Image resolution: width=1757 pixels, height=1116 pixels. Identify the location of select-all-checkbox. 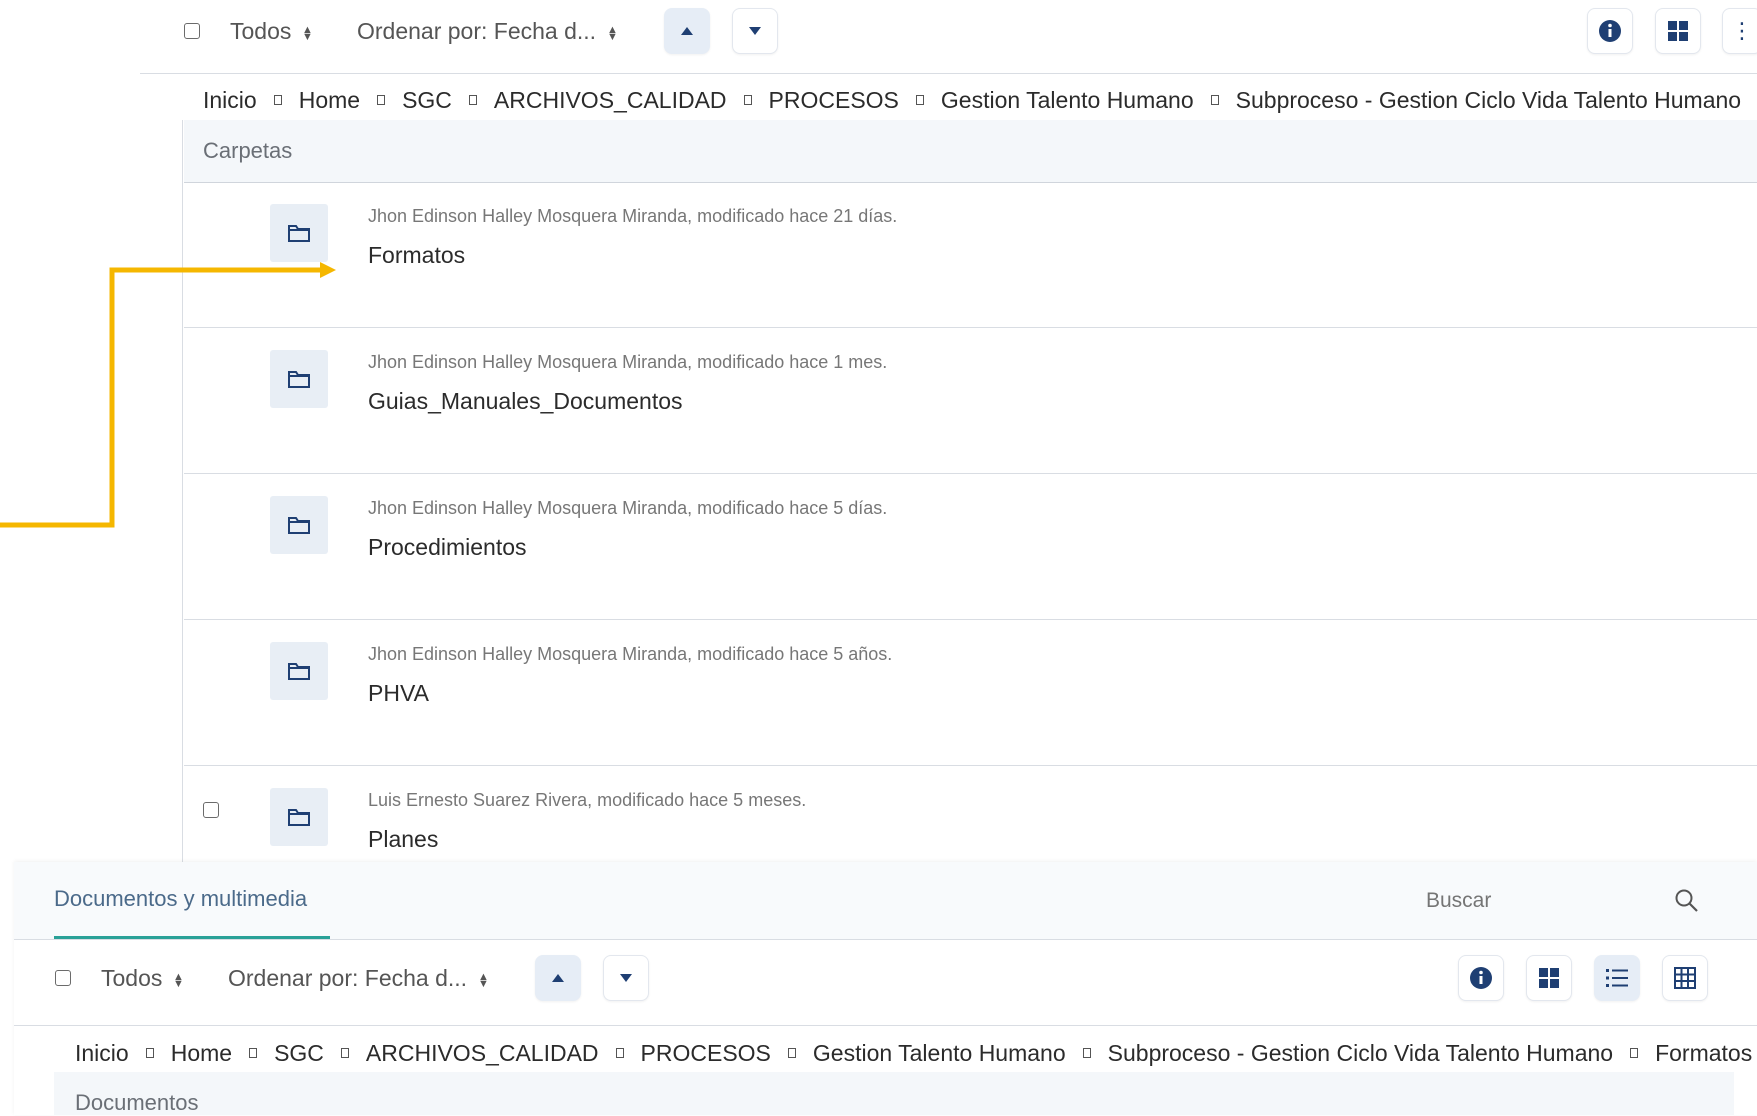
(192, 31).